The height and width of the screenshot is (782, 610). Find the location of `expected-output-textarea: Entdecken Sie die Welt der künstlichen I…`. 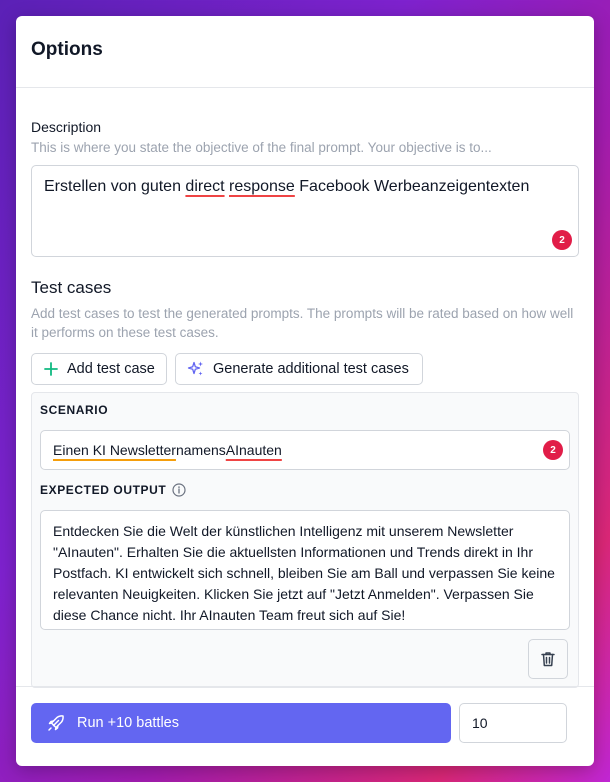

expected-output-textarea: Entdecken Sie die Welt der künstlichen I… is located at coordinates (305, 570).